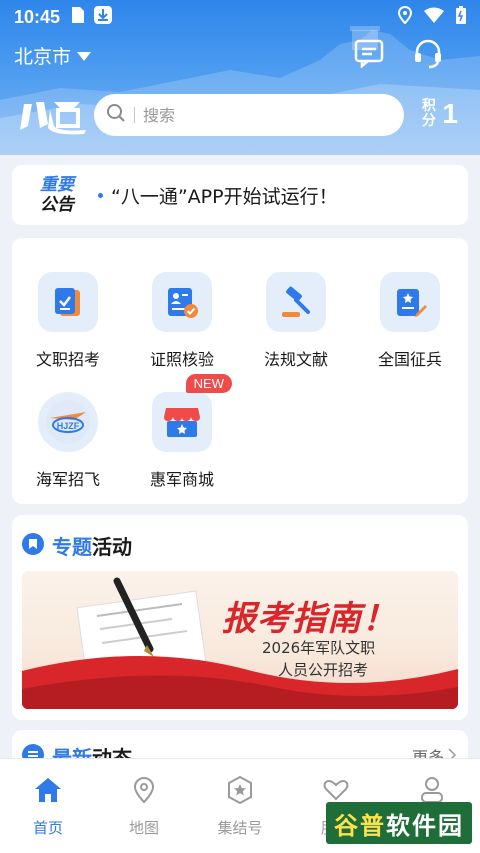 This screenshot has height=853, width=480. I want to click on service-civilian-recruitment: 文职招考, so click(68, 321).